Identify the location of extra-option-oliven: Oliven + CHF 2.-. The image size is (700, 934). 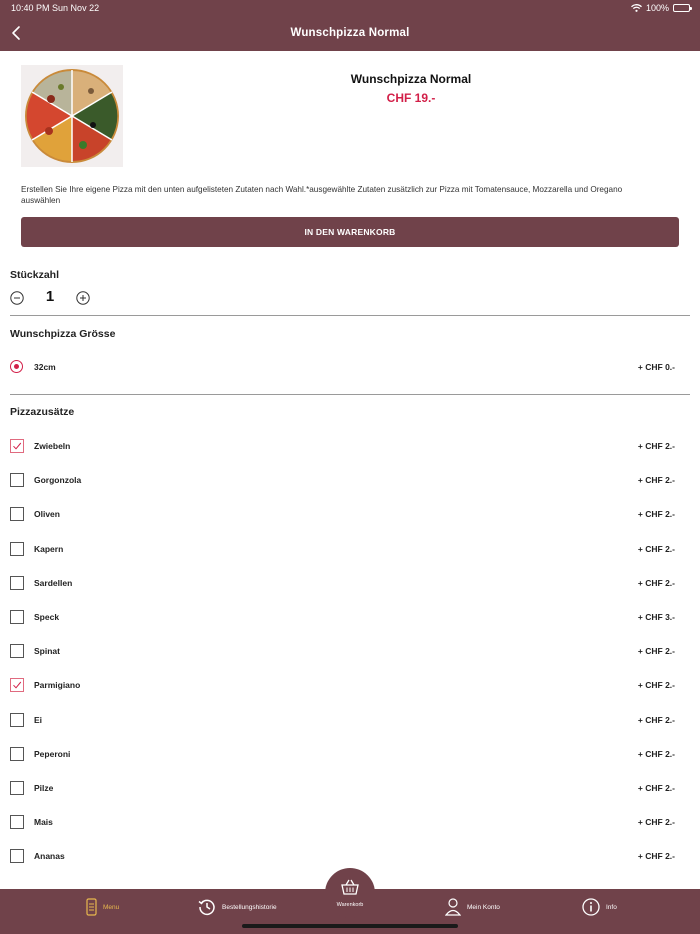
(342, 514).